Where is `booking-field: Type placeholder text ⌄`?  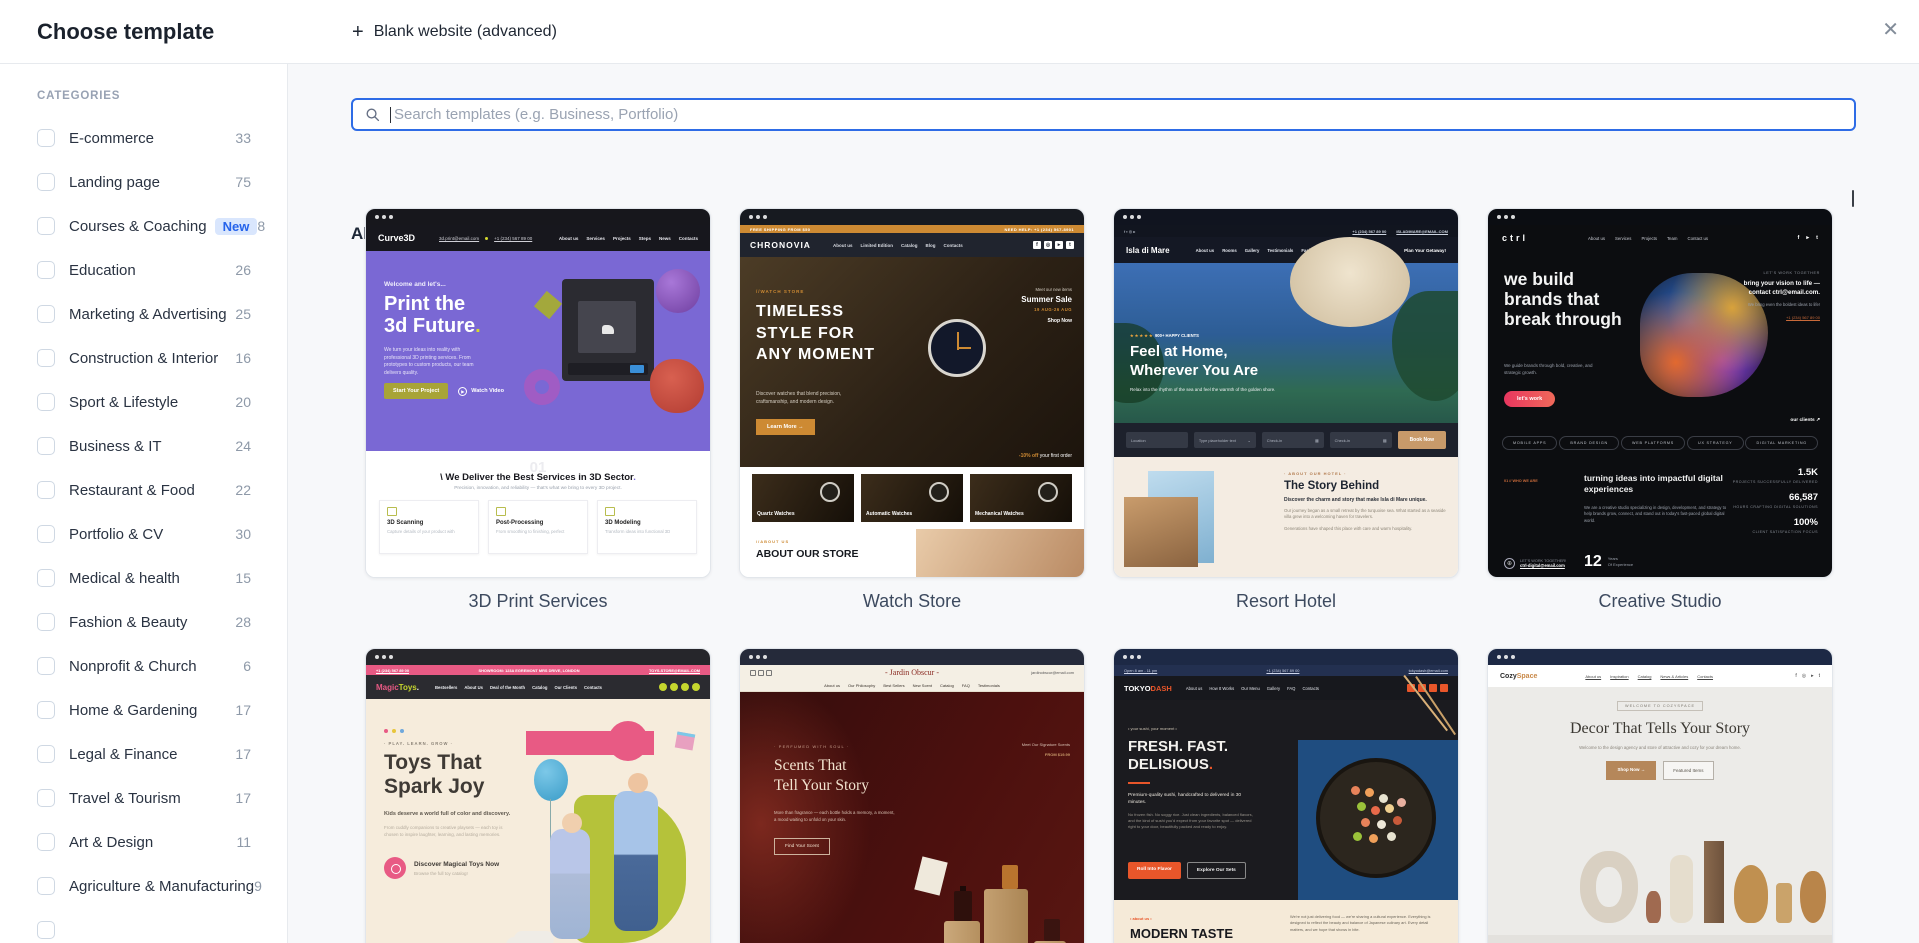
booking-field: Type placeholder text ⌄ is located at coordinates (1224, 440).